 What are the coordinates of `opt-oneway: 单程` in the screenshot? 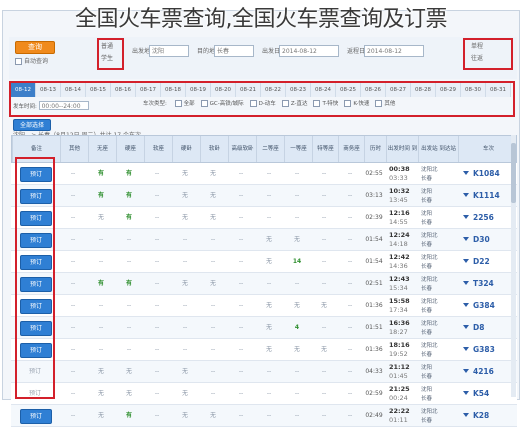 It's located at (477, 46).